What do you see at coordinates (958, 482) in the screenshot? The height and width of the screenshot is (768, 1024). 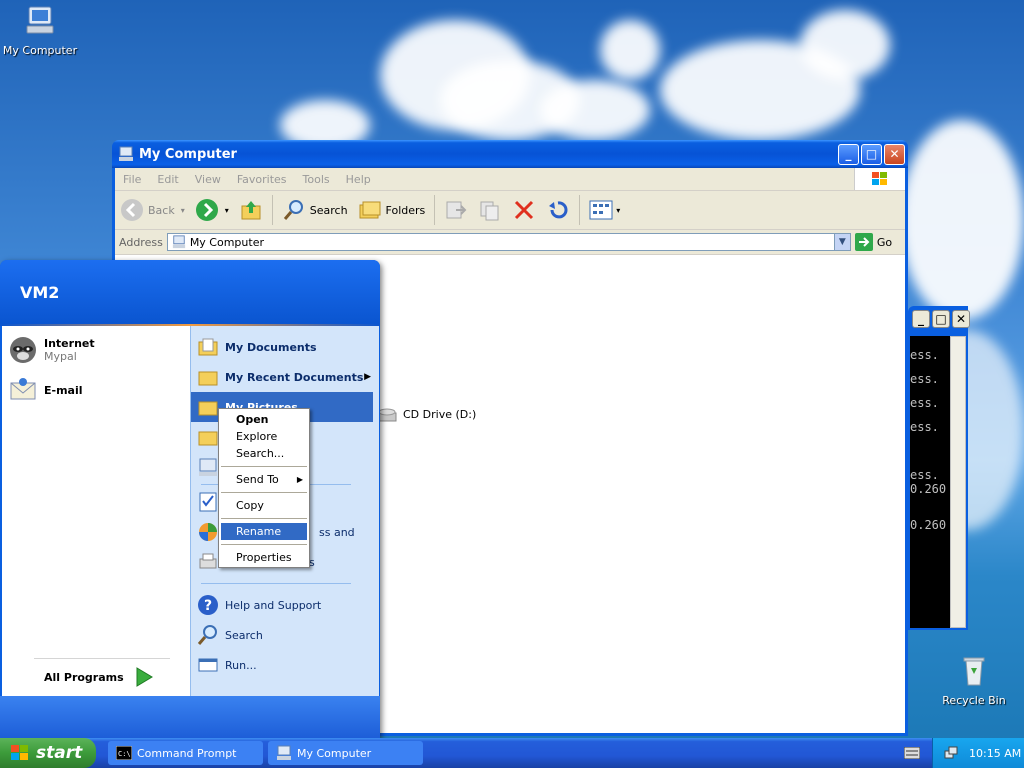 I see `console-scrollbar` at bounding box center [958, 482].